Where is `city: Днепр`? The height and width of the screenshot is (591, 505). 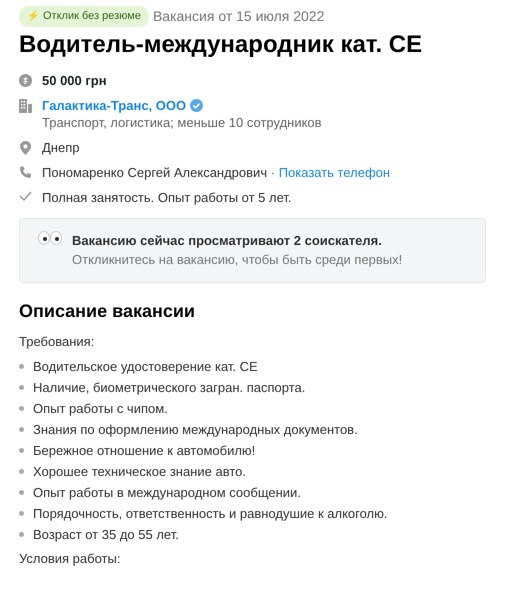
city: Днепр is located at coordinates (61, 147).